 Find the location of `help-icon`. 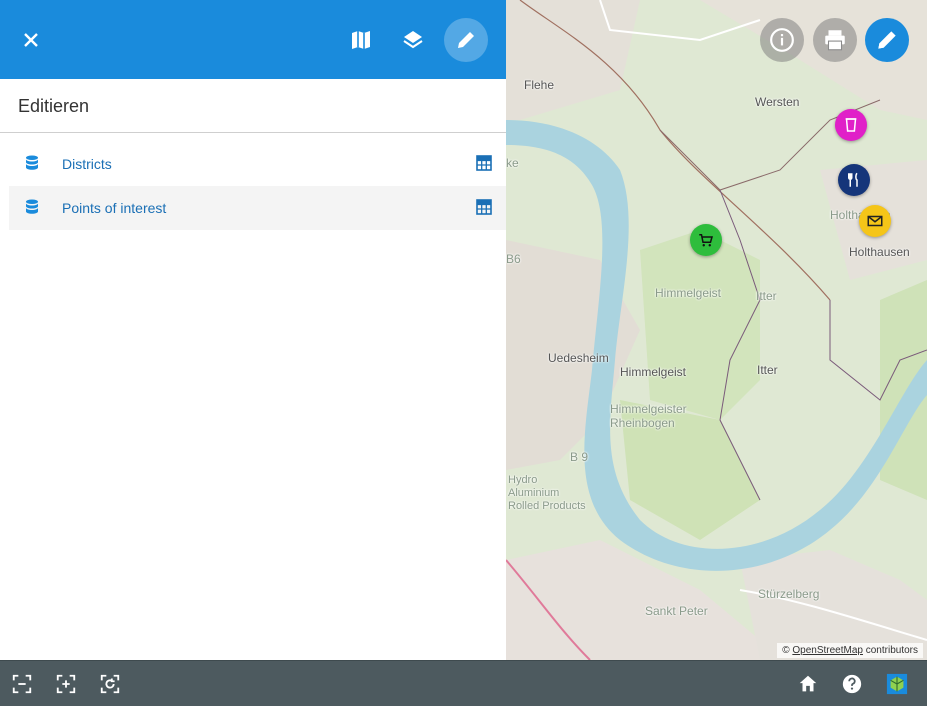

help-icon is located at coordinates (852, 684).